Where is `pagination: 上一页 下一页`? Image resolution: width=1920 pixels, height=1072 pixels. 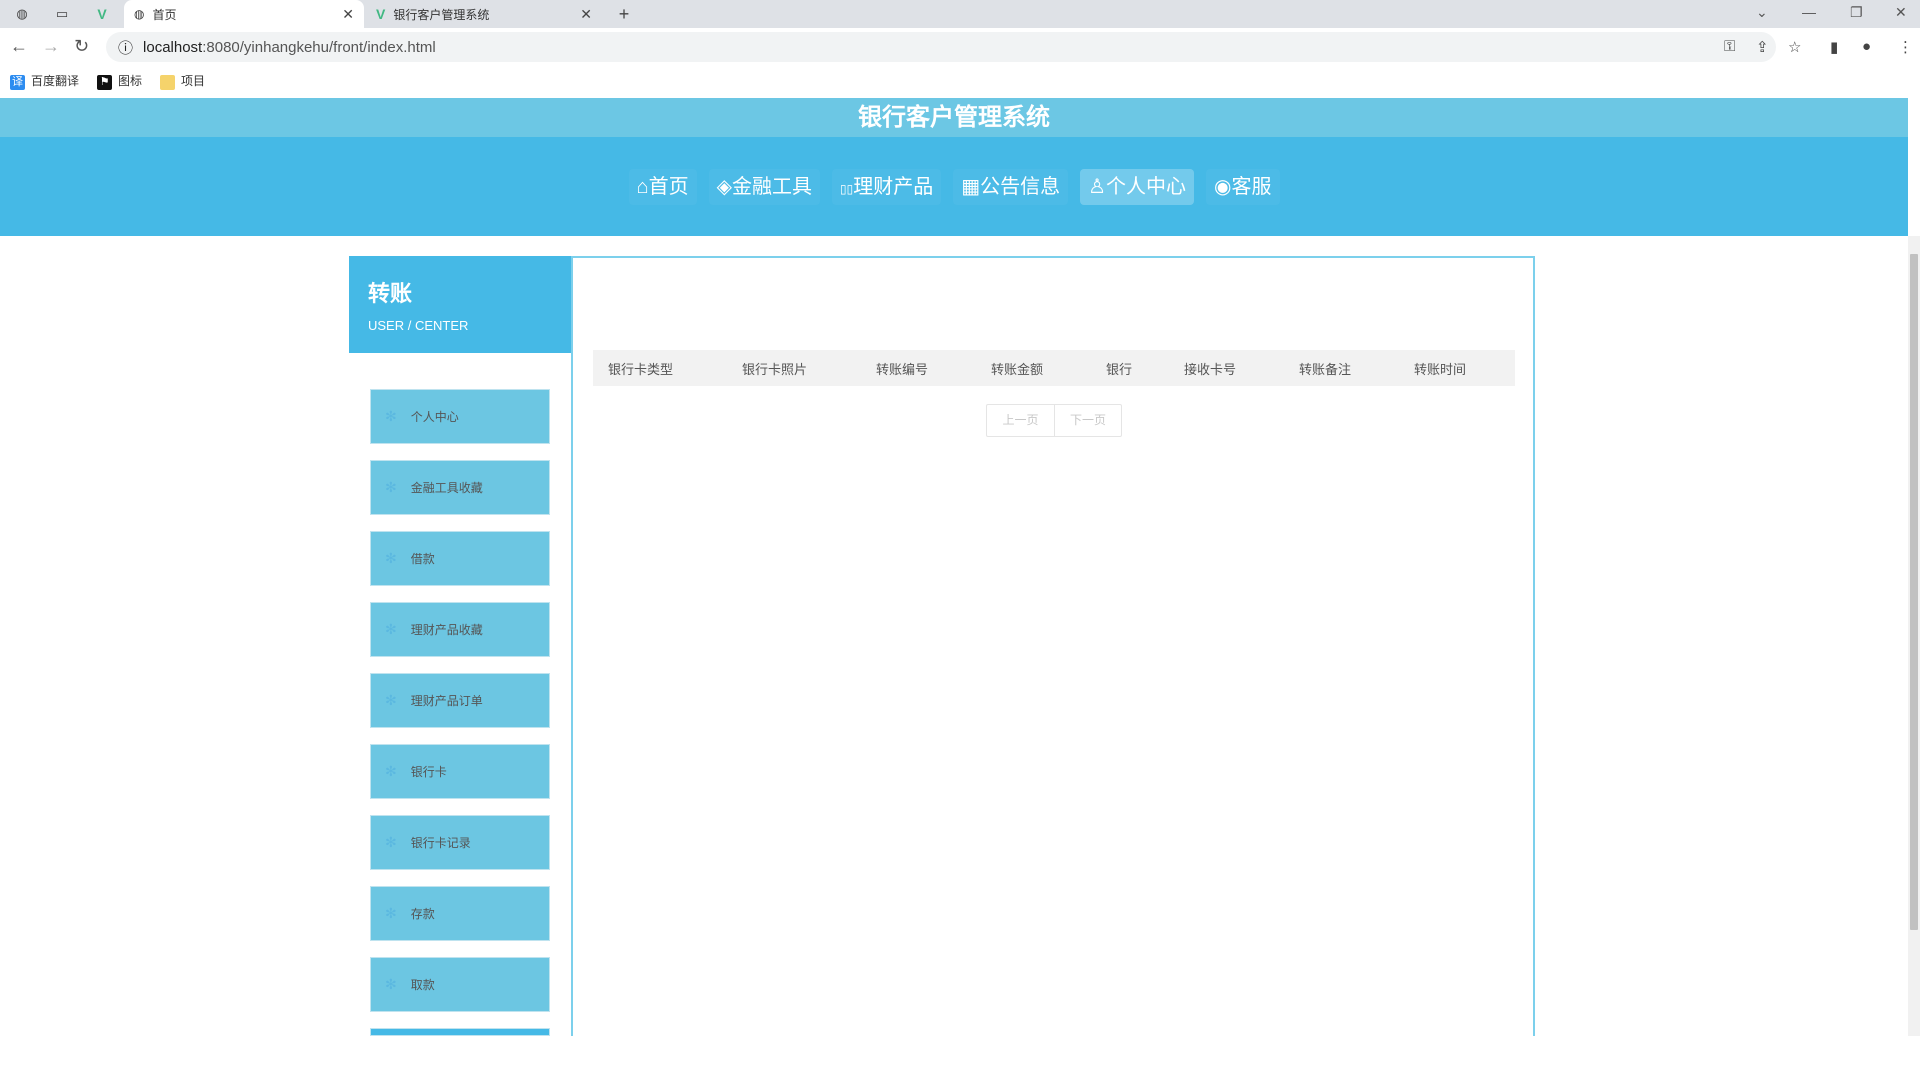
pagination: 上一页 下一页 is located at coordinates (1054, 420).